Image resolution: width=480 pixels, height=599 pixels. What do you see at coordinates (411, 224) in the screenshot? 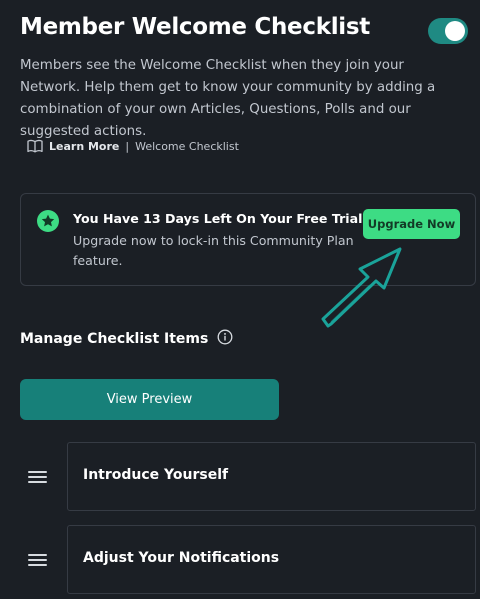
I see `upgrade-now-button: Upgrade Now` at bounding box center [411, 224].